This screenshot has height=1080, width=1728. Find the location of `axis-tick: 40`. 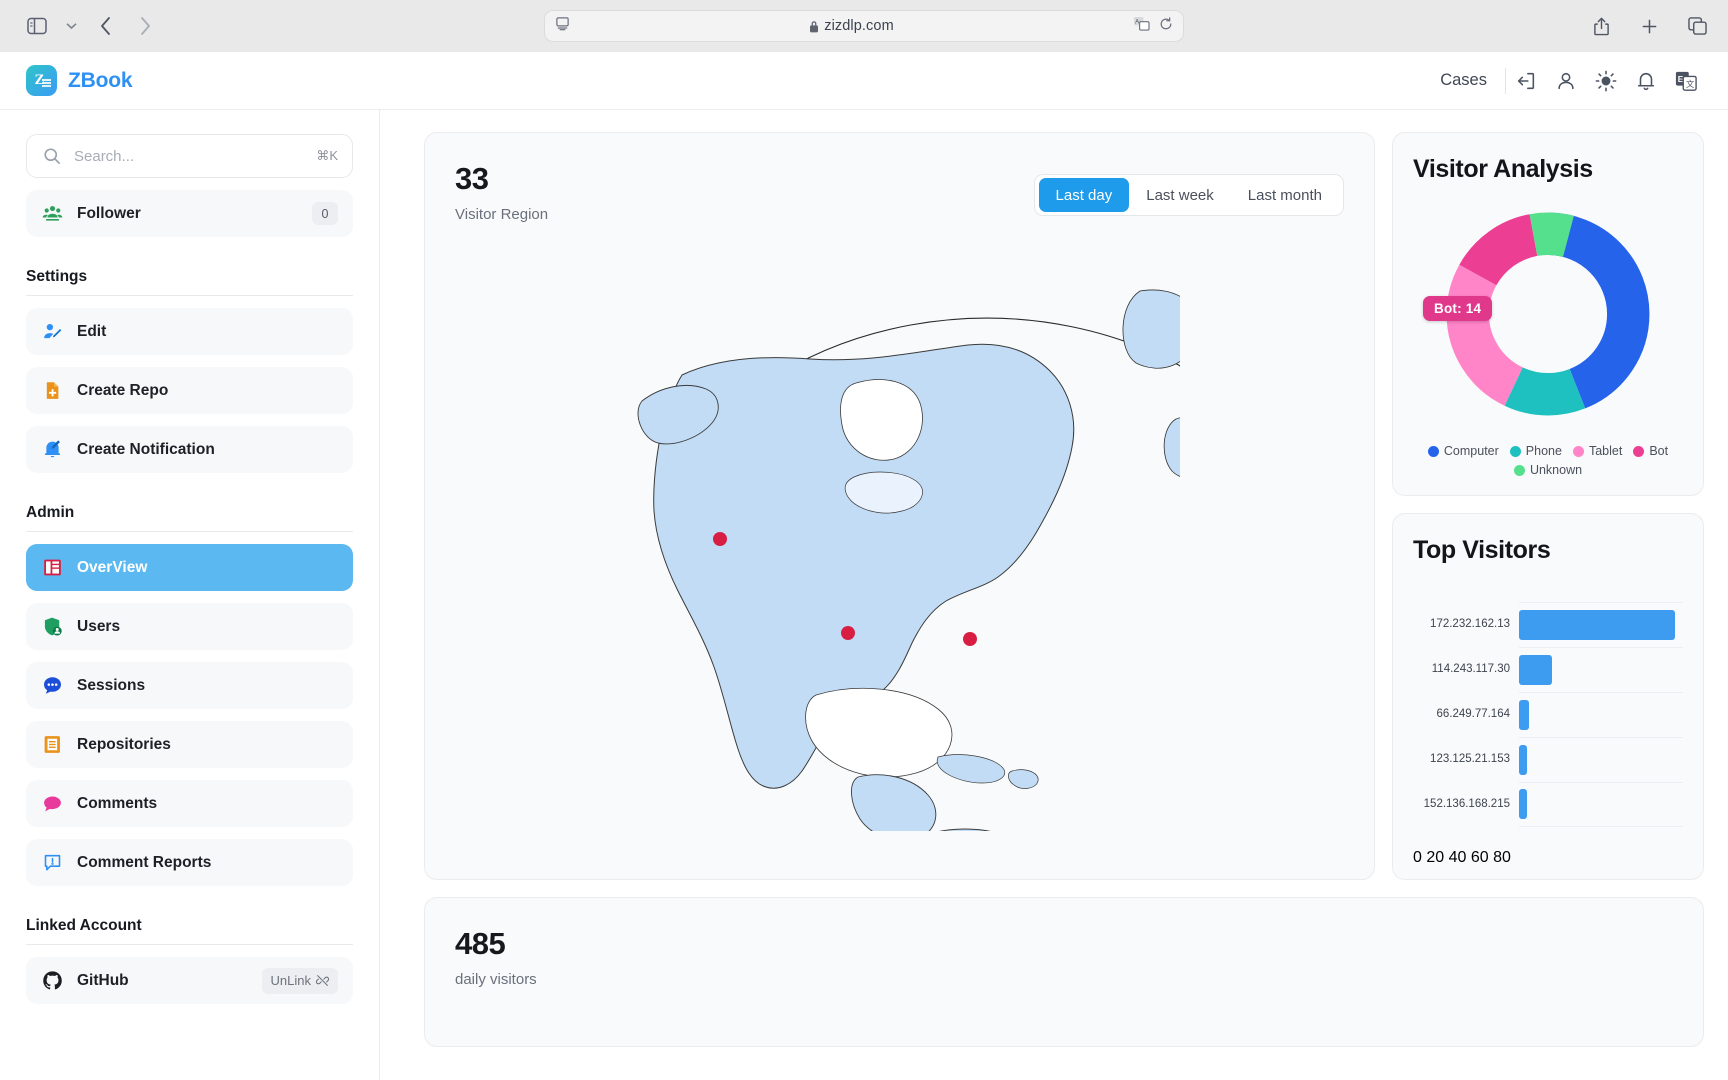

axis-tick: 40 is located at coordinates (1457, 857).